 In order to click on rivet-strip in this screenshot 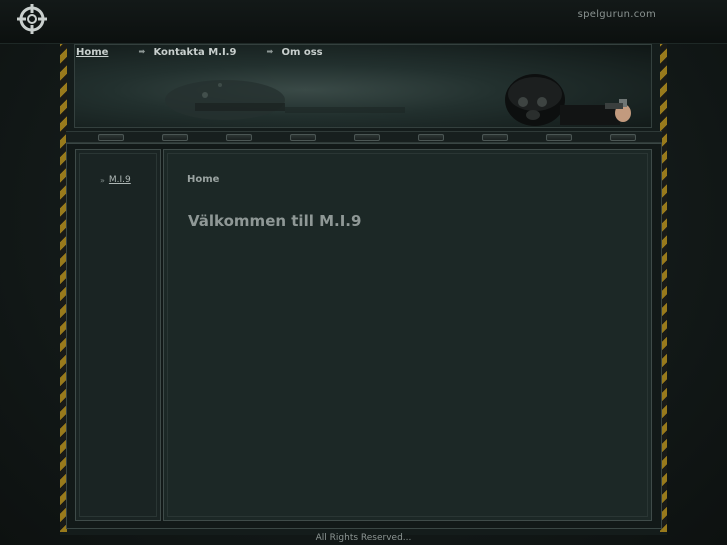, I will do `click(364, 137)`.